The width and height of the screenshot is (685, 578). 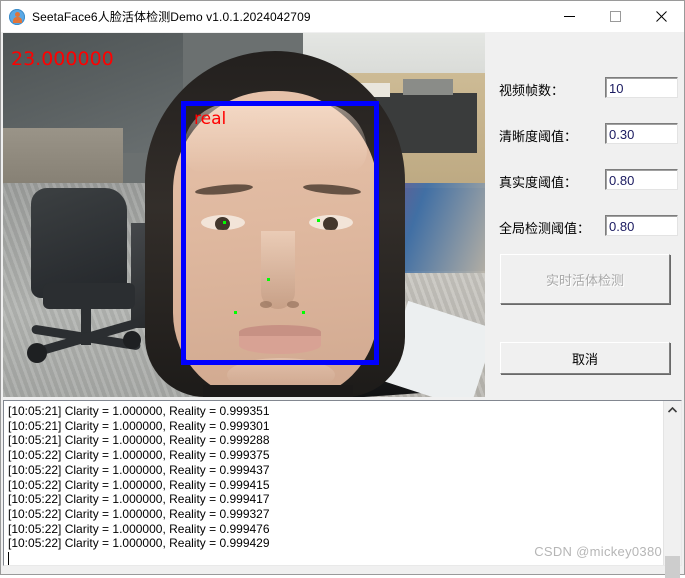 What do you see at coordinates (641, 225) in the screenshot?
I see `input-global-threshold` at bounding box center [641, 225].